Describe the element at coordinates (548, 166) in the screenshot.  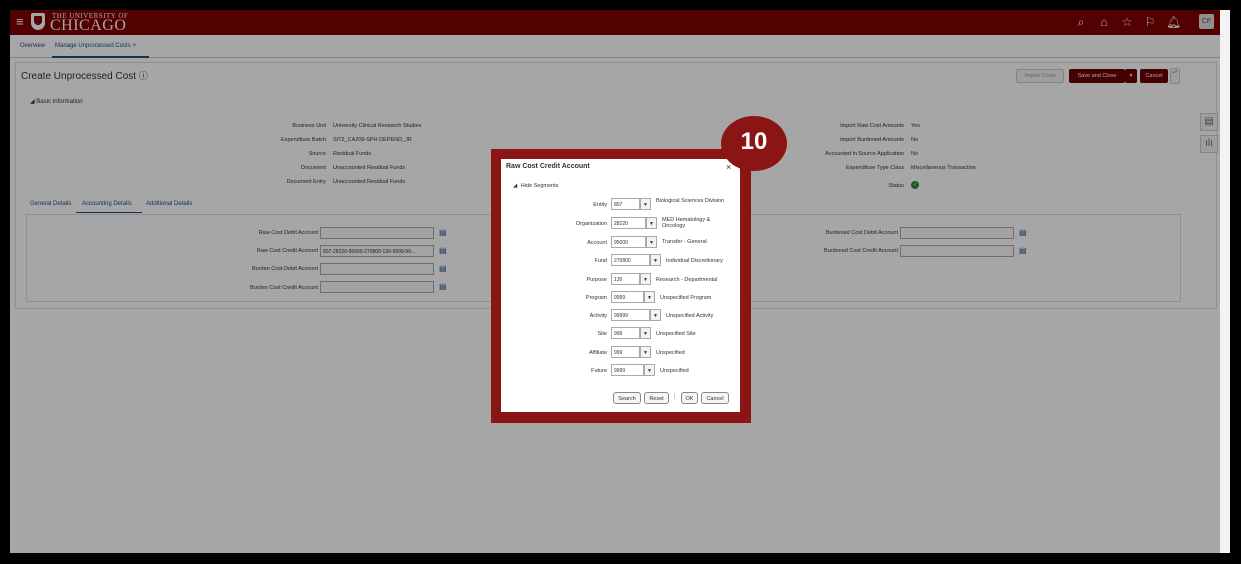
I see `dialog-title: Raw Cost Credit Account` at that location.